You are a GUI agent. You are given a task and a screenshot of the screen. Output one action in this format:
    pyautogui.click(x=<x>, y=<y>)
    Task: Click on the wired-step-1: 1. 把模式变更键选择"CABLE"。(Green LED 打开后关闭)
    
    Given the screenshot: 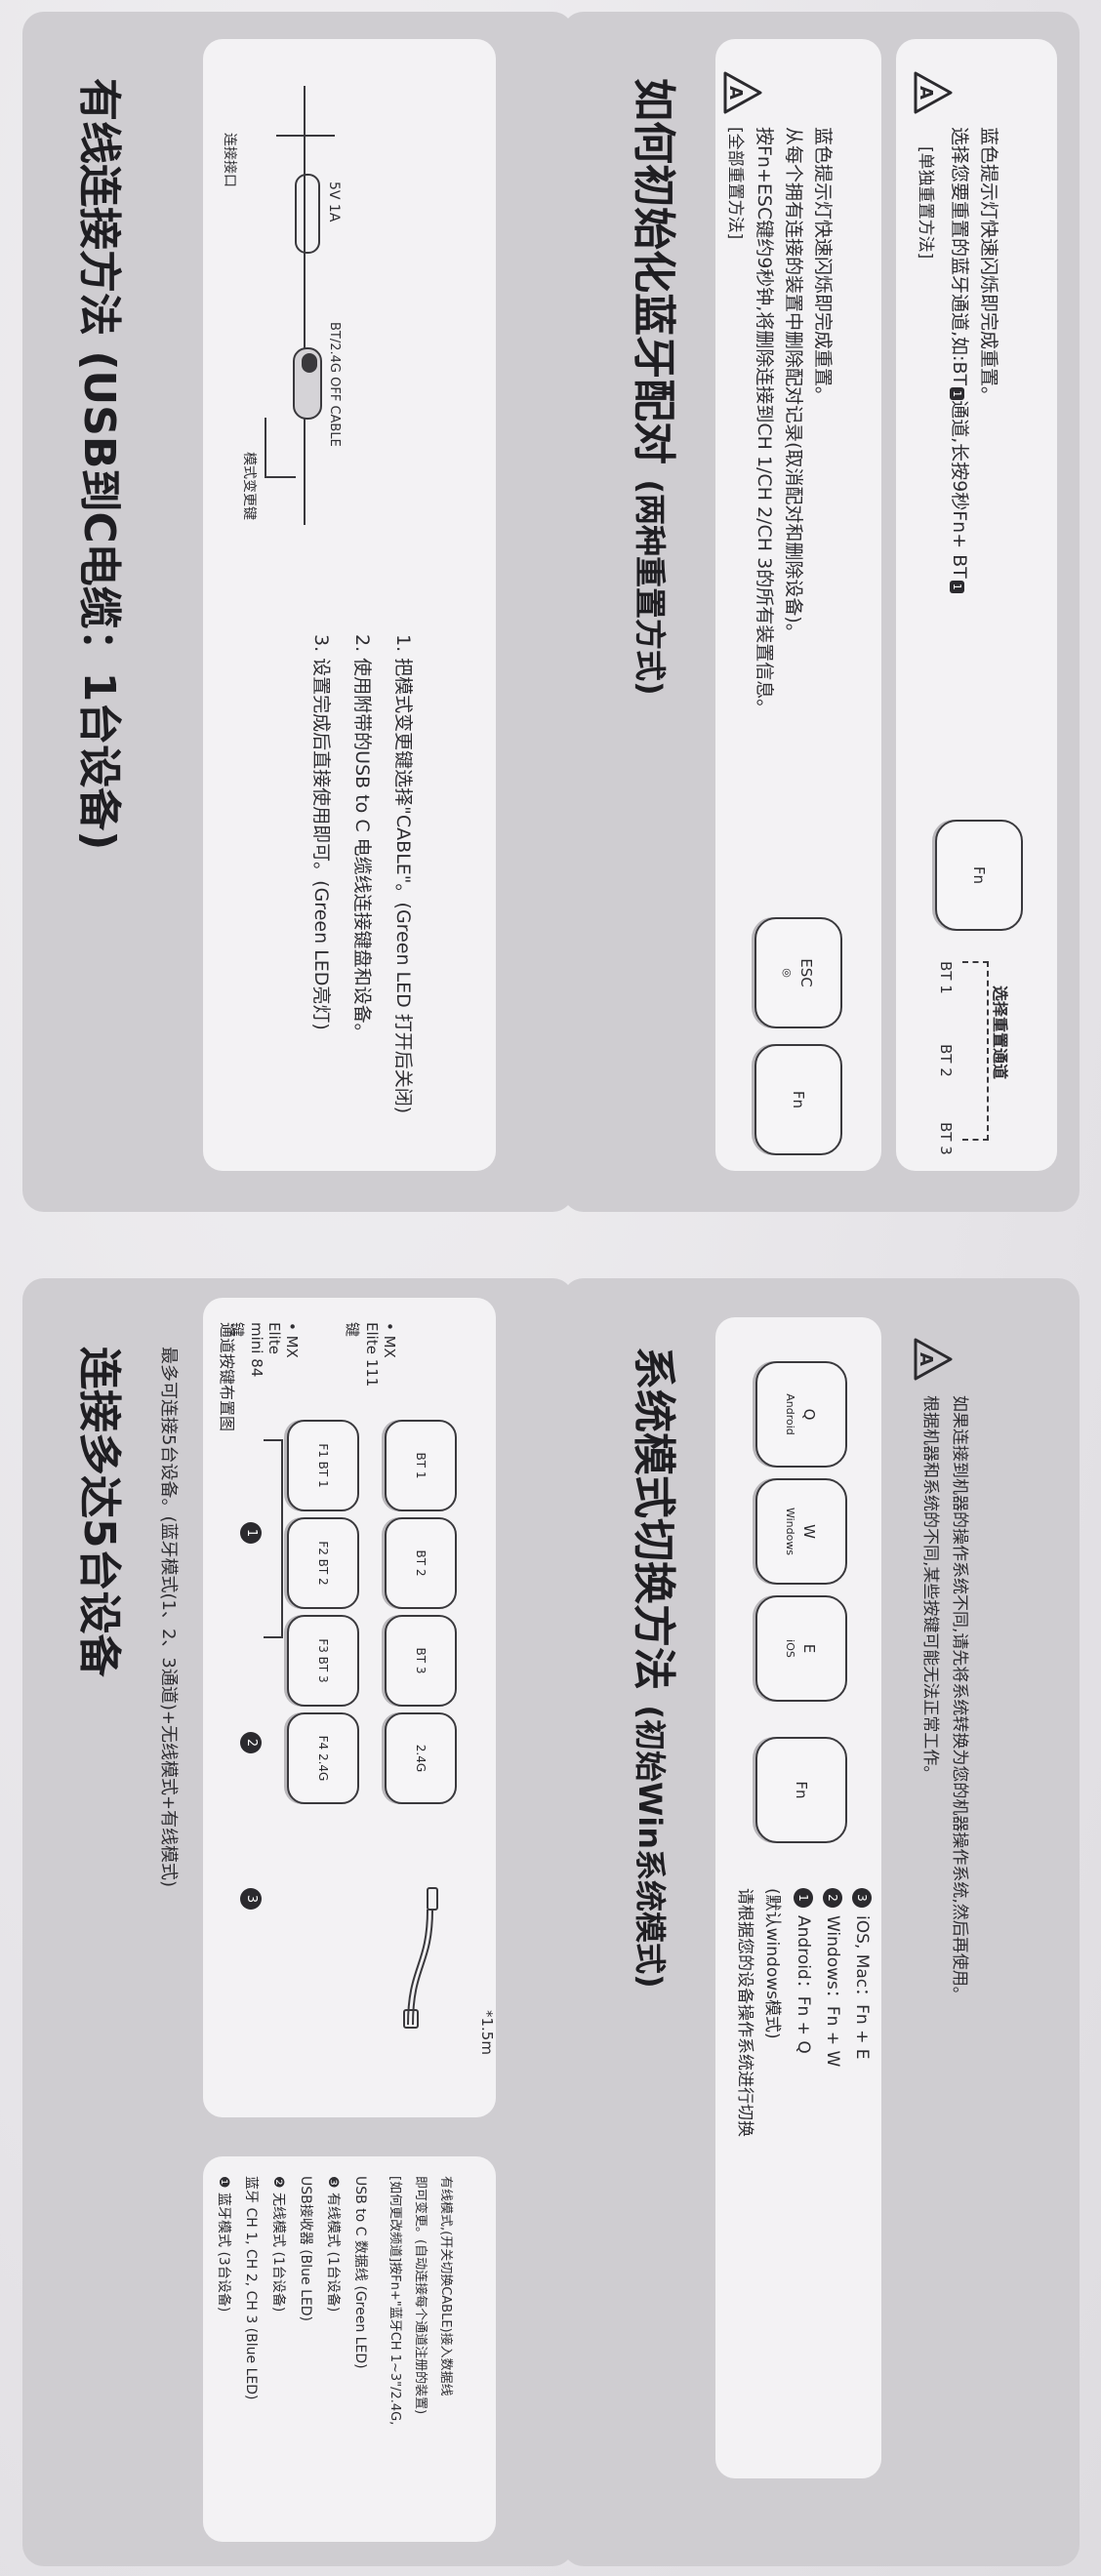 What is the action you would take?
    pyautogui.click(x=403, y=874)
    